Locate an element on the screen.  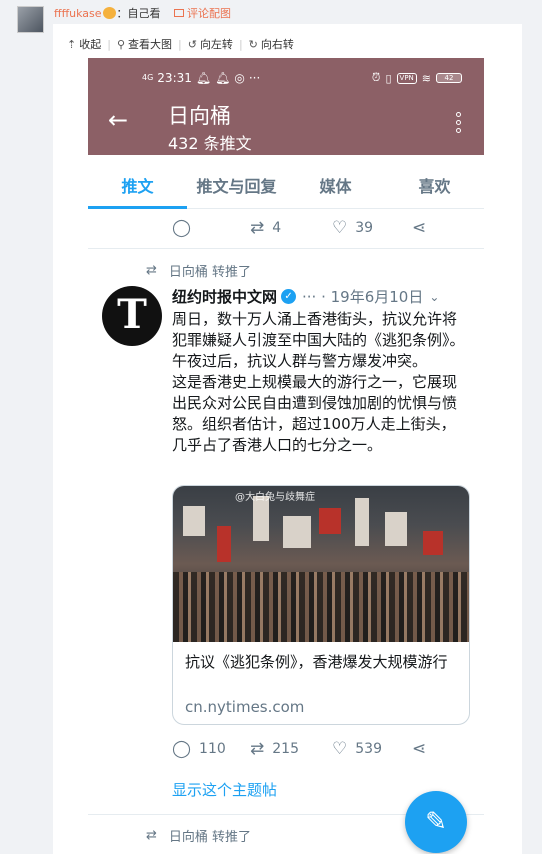
signal-label: 4G is located at coordinates (148, 77).